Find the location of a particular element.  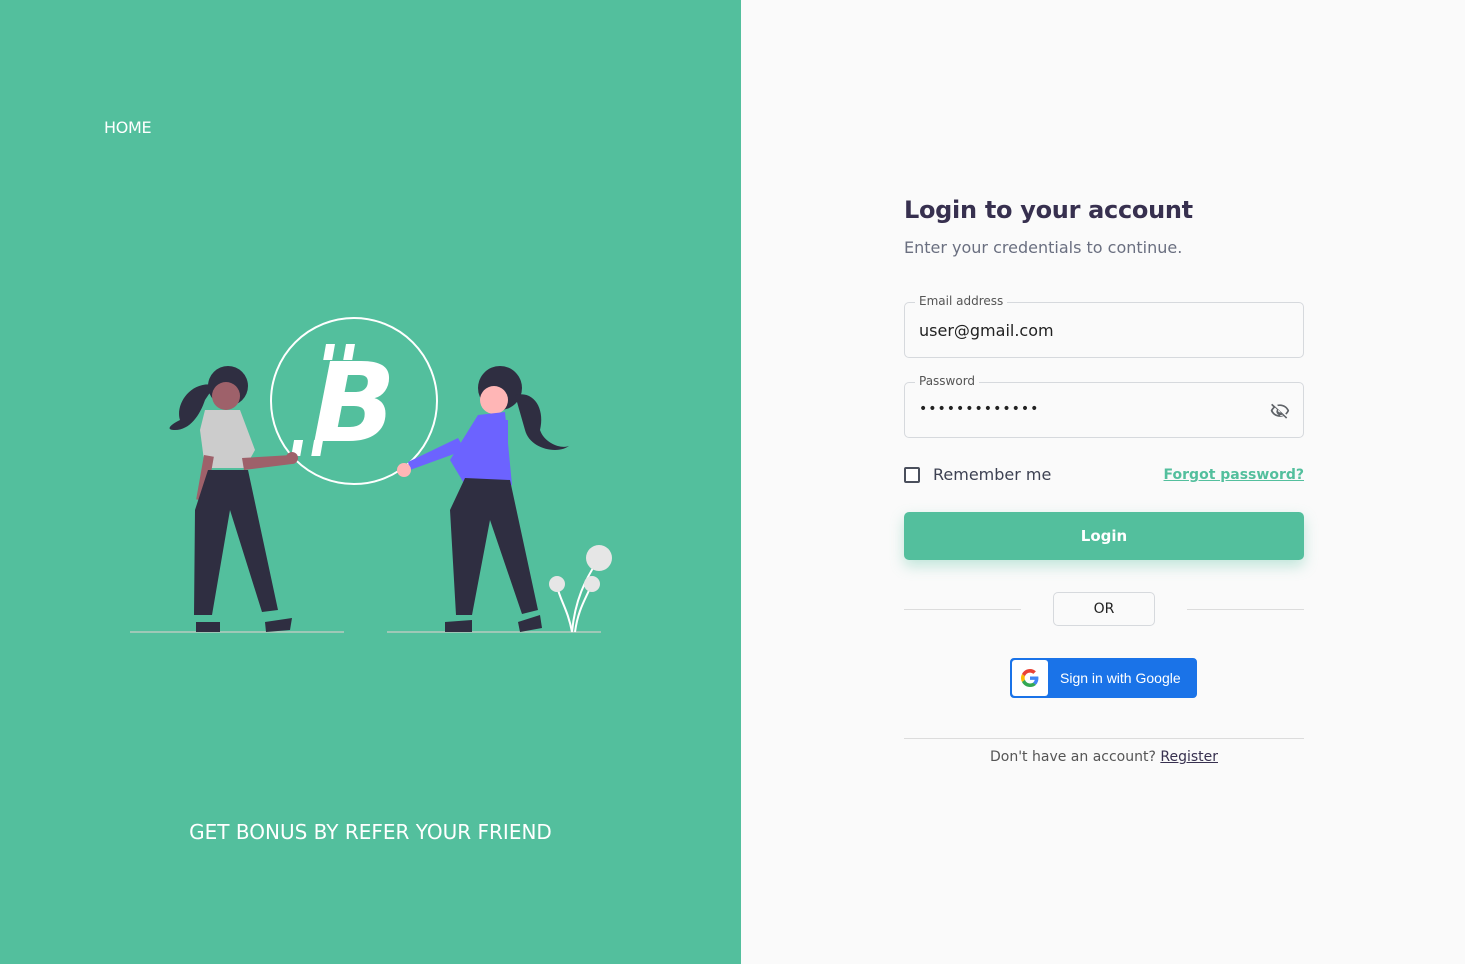

google-signin-label: Sign in with Google is located at coordinates (1120, 678).